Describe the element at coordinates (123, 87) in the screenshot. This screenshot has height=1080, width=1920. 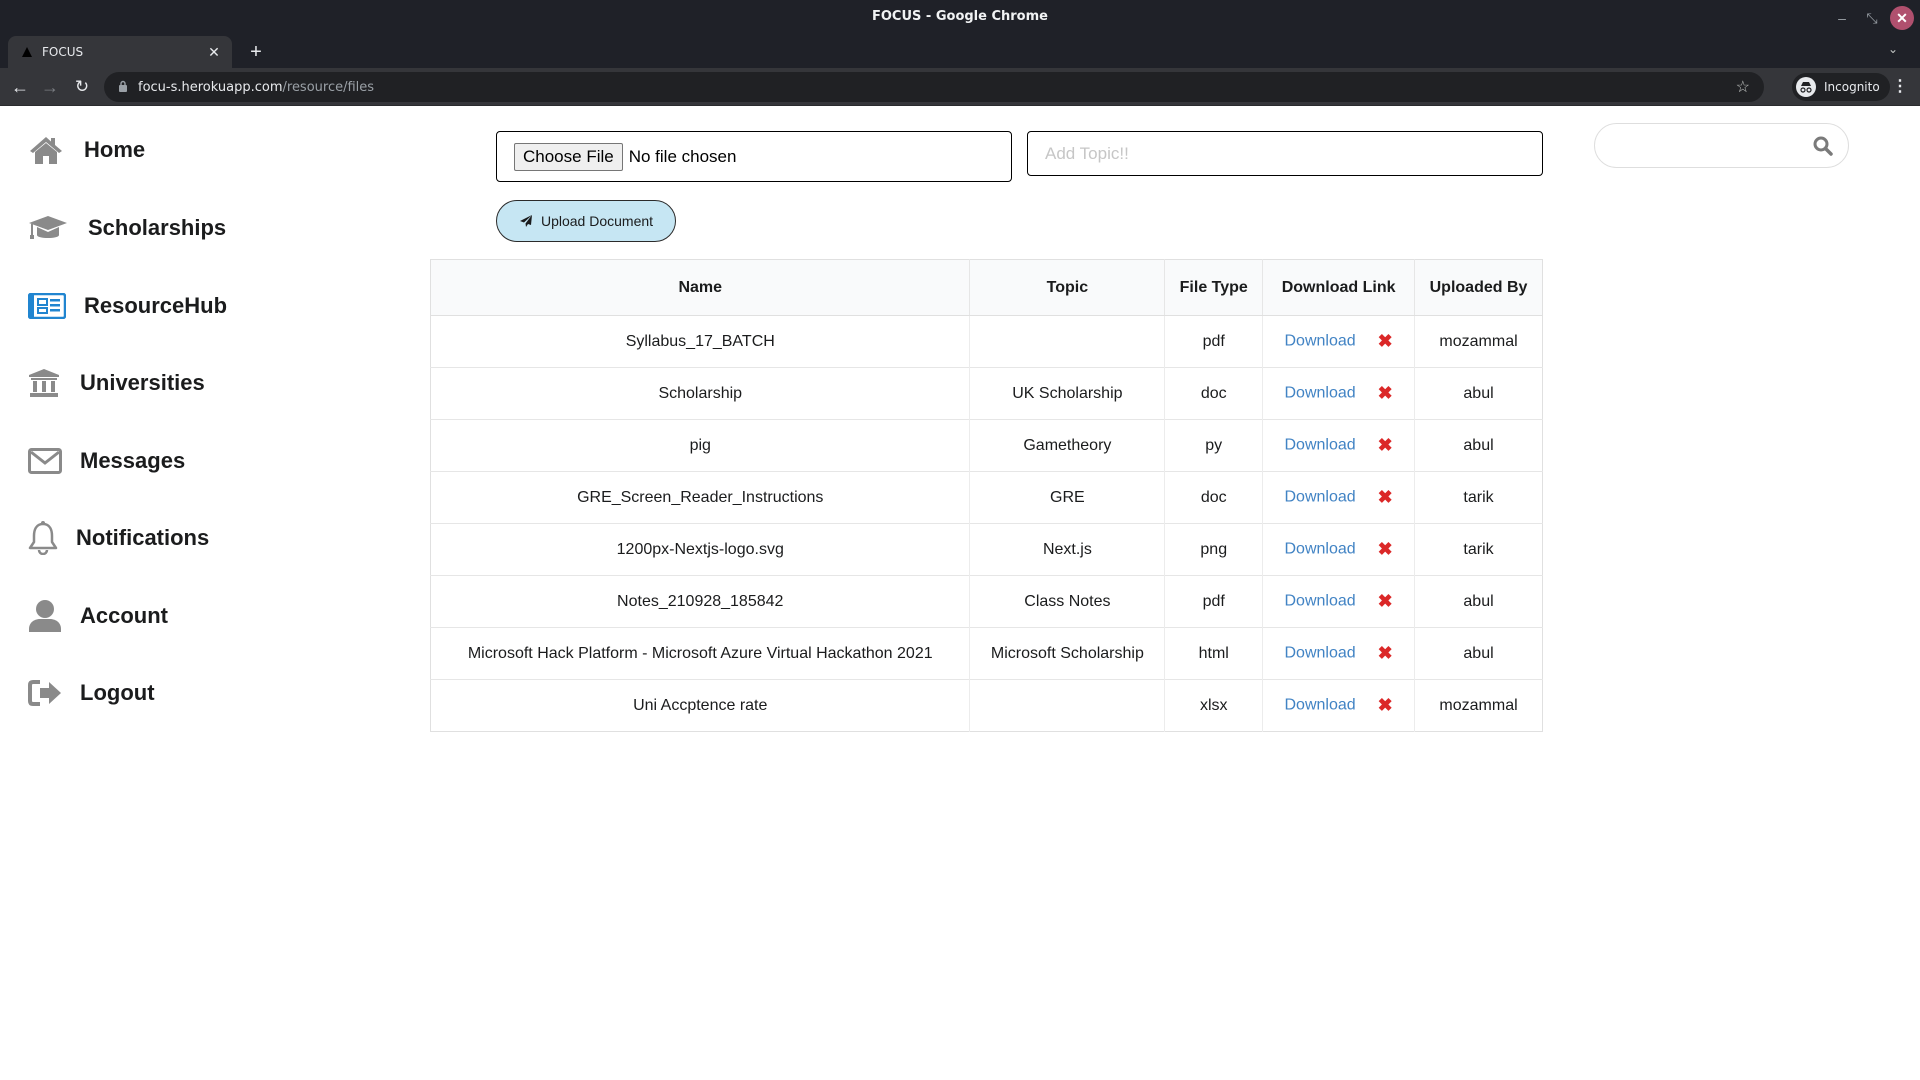
I see `lock-icon` at that location.